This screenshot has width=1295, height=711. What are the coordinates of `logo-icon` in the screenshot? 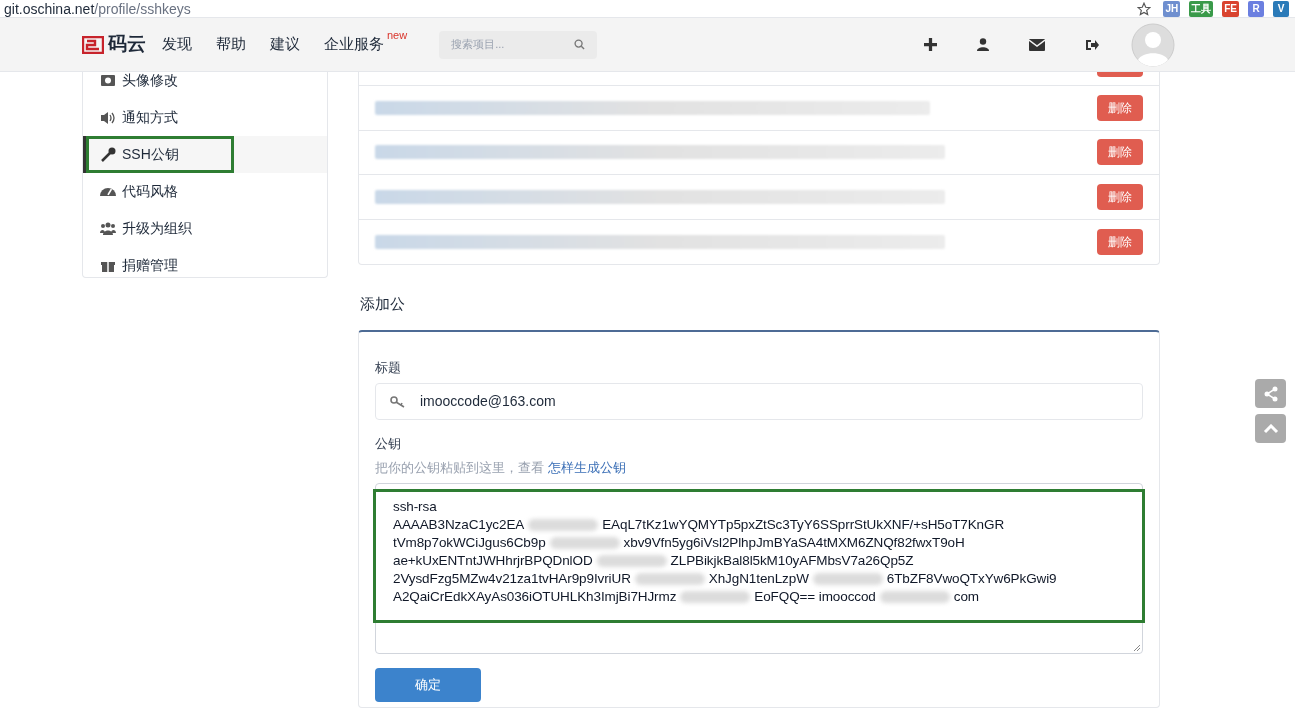 It's located at (93, 44).